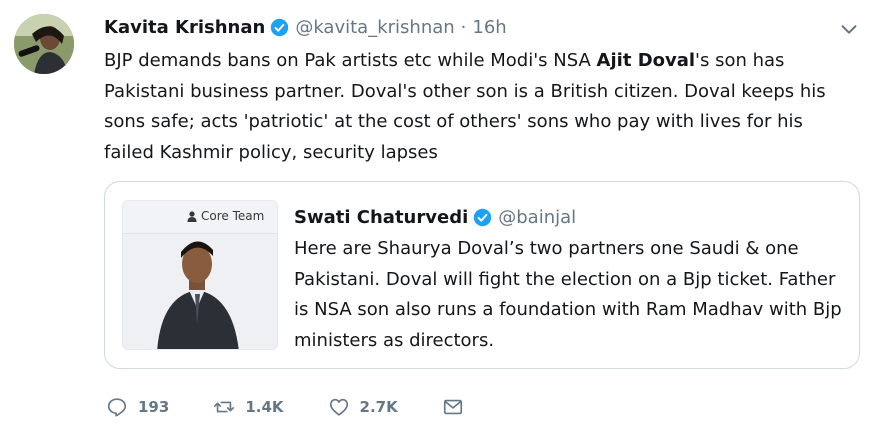 Image resolution: width=875 pixels, height=429 pixels. I want to click on core-team-badge: Core Team, so click(225, 216).